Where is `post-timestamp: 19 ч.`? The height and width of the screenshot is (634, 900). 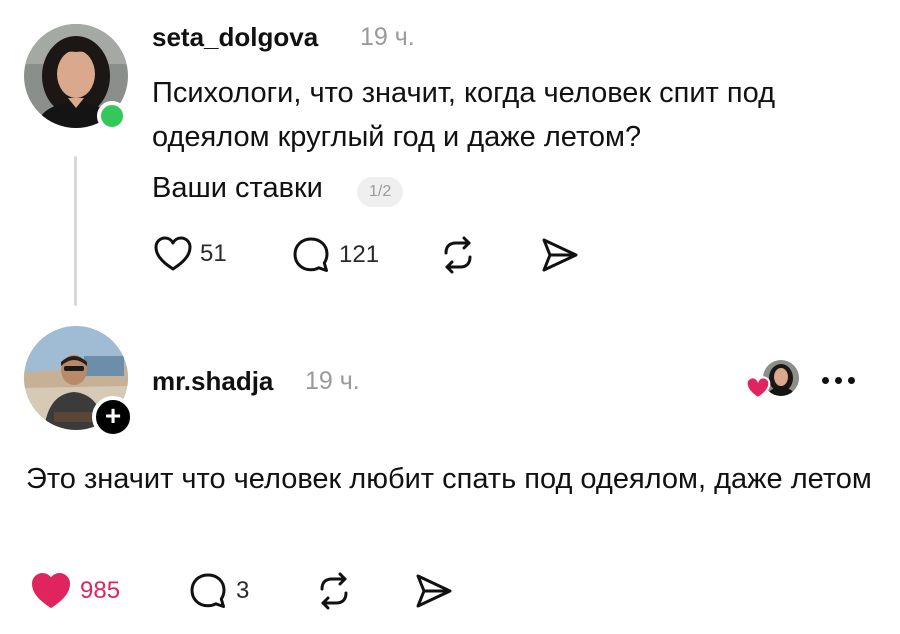
post-timestamp: 19 ч. is located at coordinates (387, 37).